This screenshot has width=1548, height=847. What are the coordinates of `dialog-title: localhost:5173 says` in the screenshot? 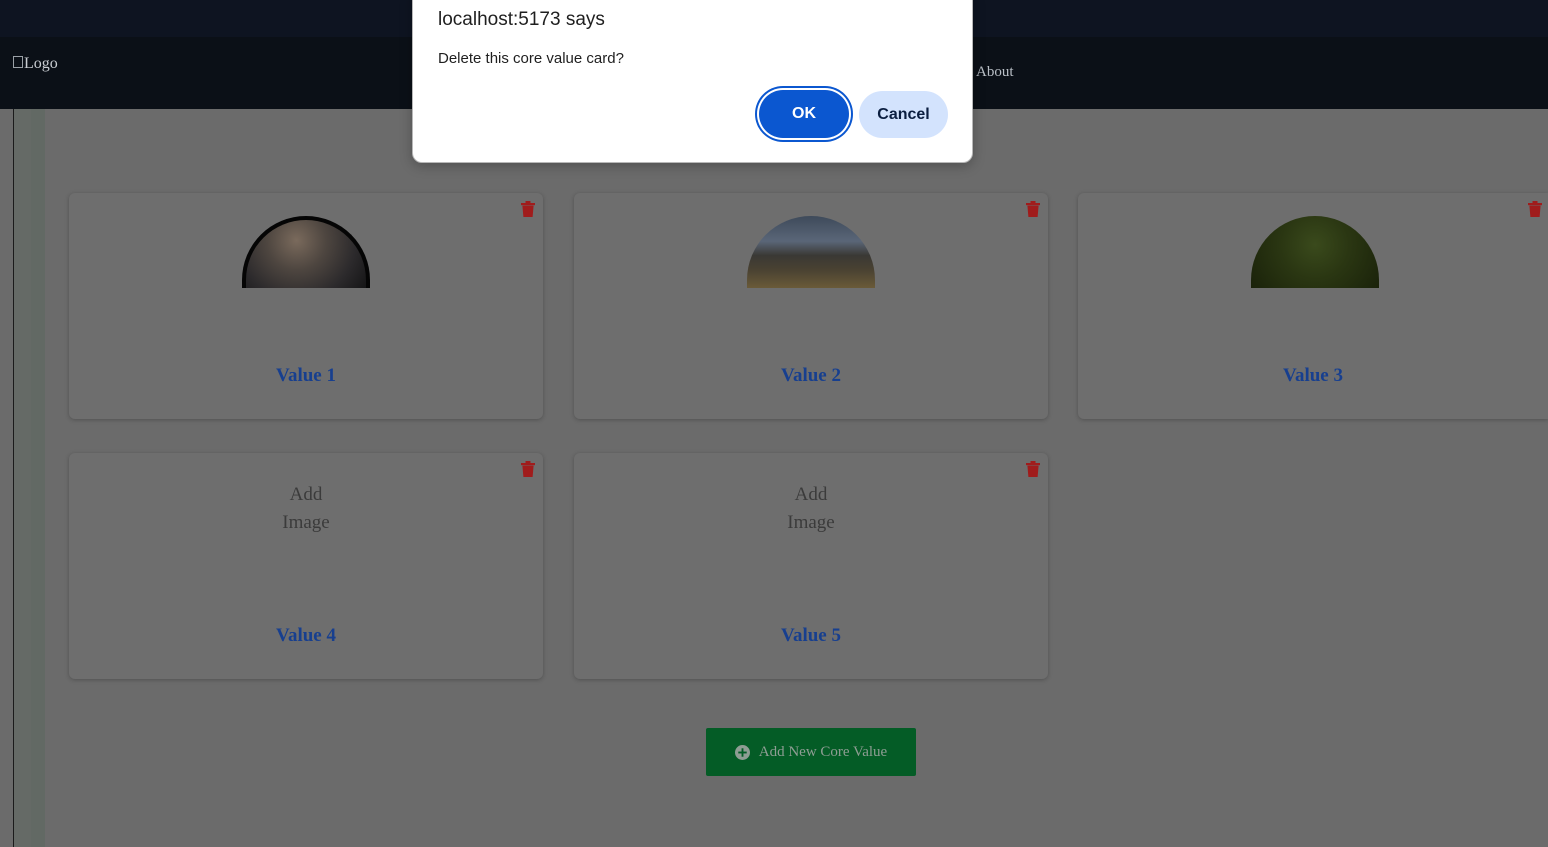 It's located at (521, 19).